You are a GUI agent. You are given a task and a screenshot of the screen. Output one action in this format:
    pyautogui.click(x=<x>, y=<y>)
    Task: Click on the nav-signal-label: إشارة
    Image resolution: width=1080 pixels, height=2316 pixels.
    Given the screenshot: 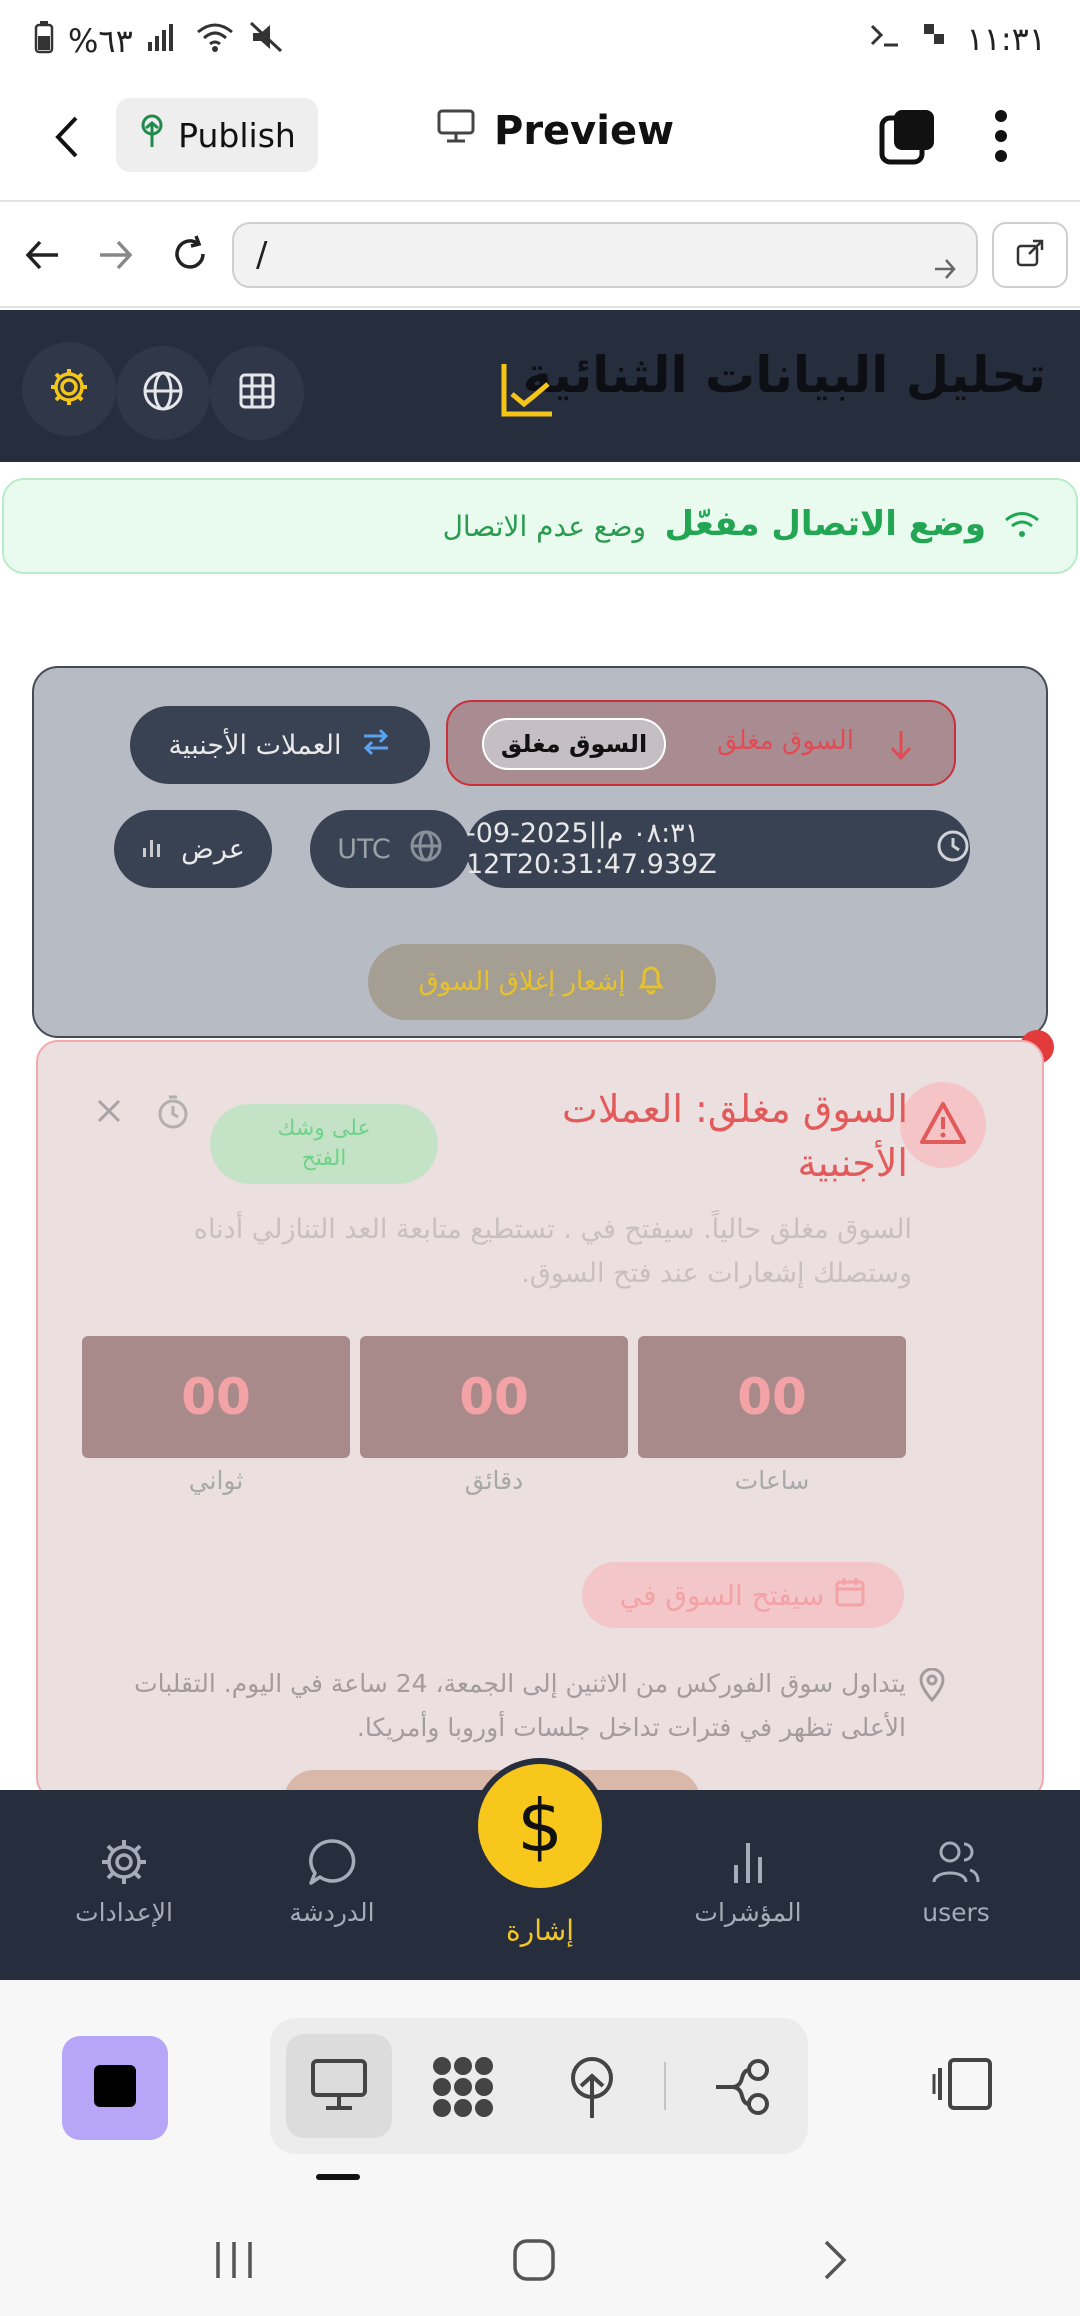 What is the action you would take?
    pyautogui.click(x=540, y=1930)
    